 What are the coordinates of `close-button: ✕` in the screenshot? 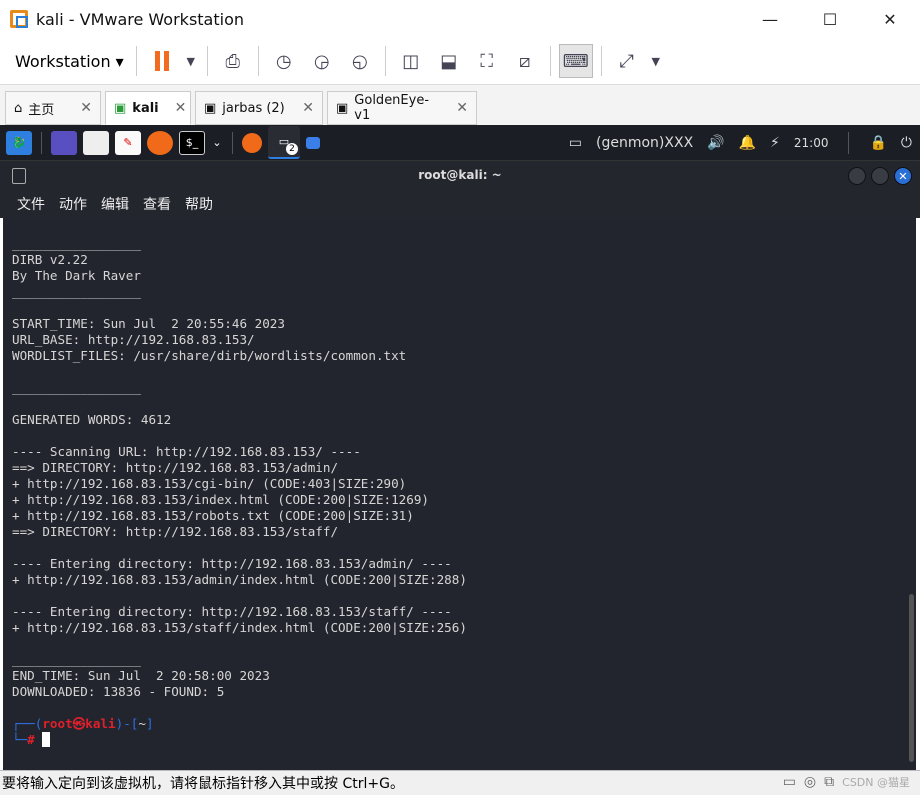 It's located at (890, 19).